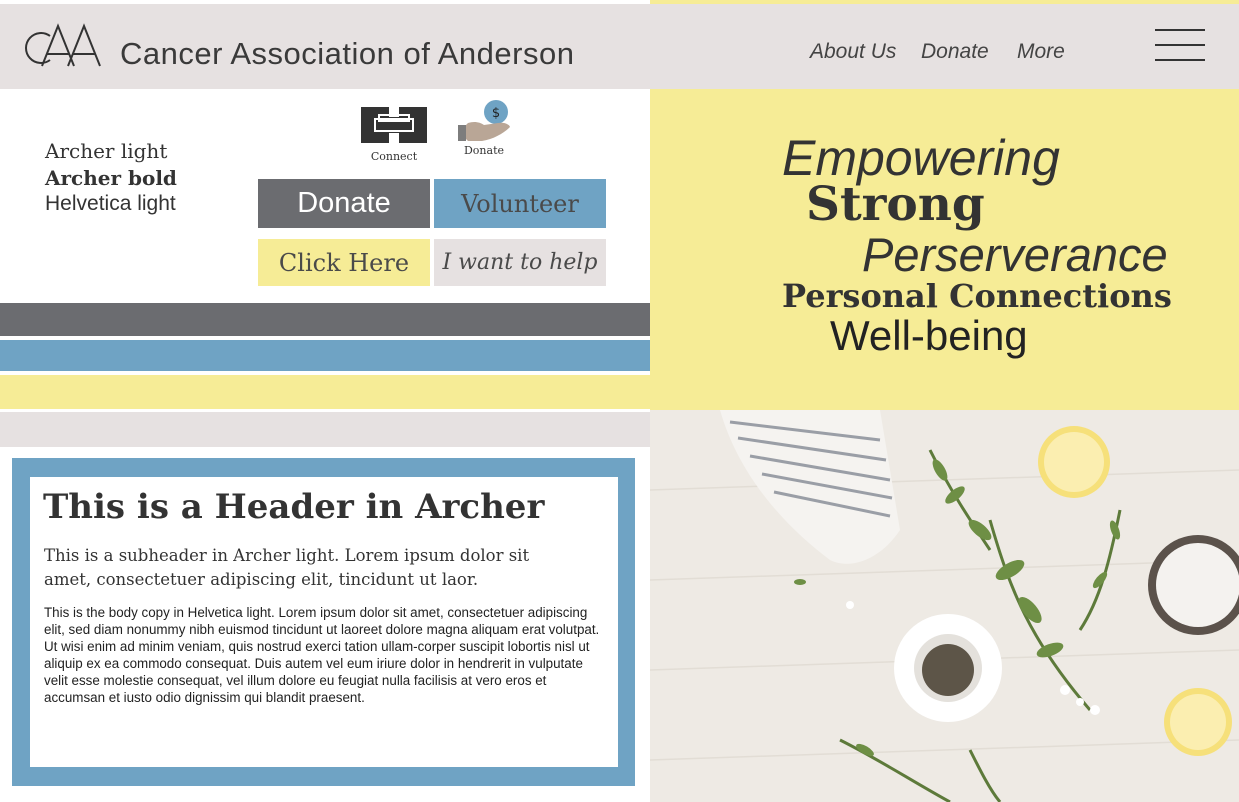 Image resolution: width=1239 pixels, height=802 pixels. I want to click on nav-donate: Donate, so click(955, 52).